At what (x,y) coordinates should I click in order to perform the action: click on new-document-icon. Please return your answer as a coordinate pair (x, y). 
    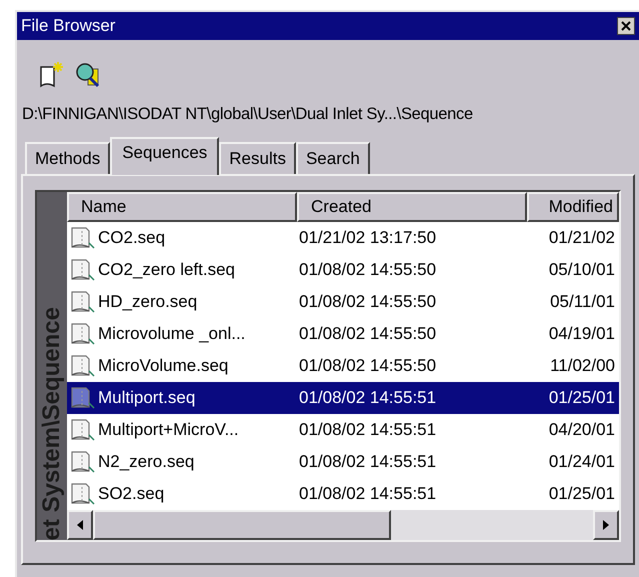
    Looking at the image, I should click on (51, 75).